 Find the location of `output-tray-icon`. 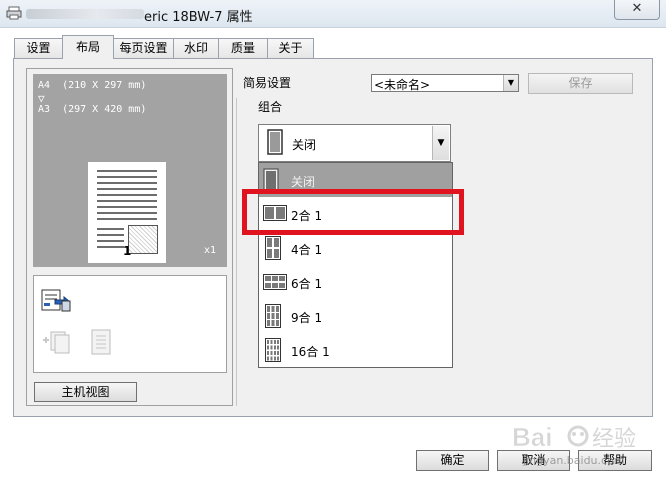

output-tray-icon is located at coordinates (57, 300).